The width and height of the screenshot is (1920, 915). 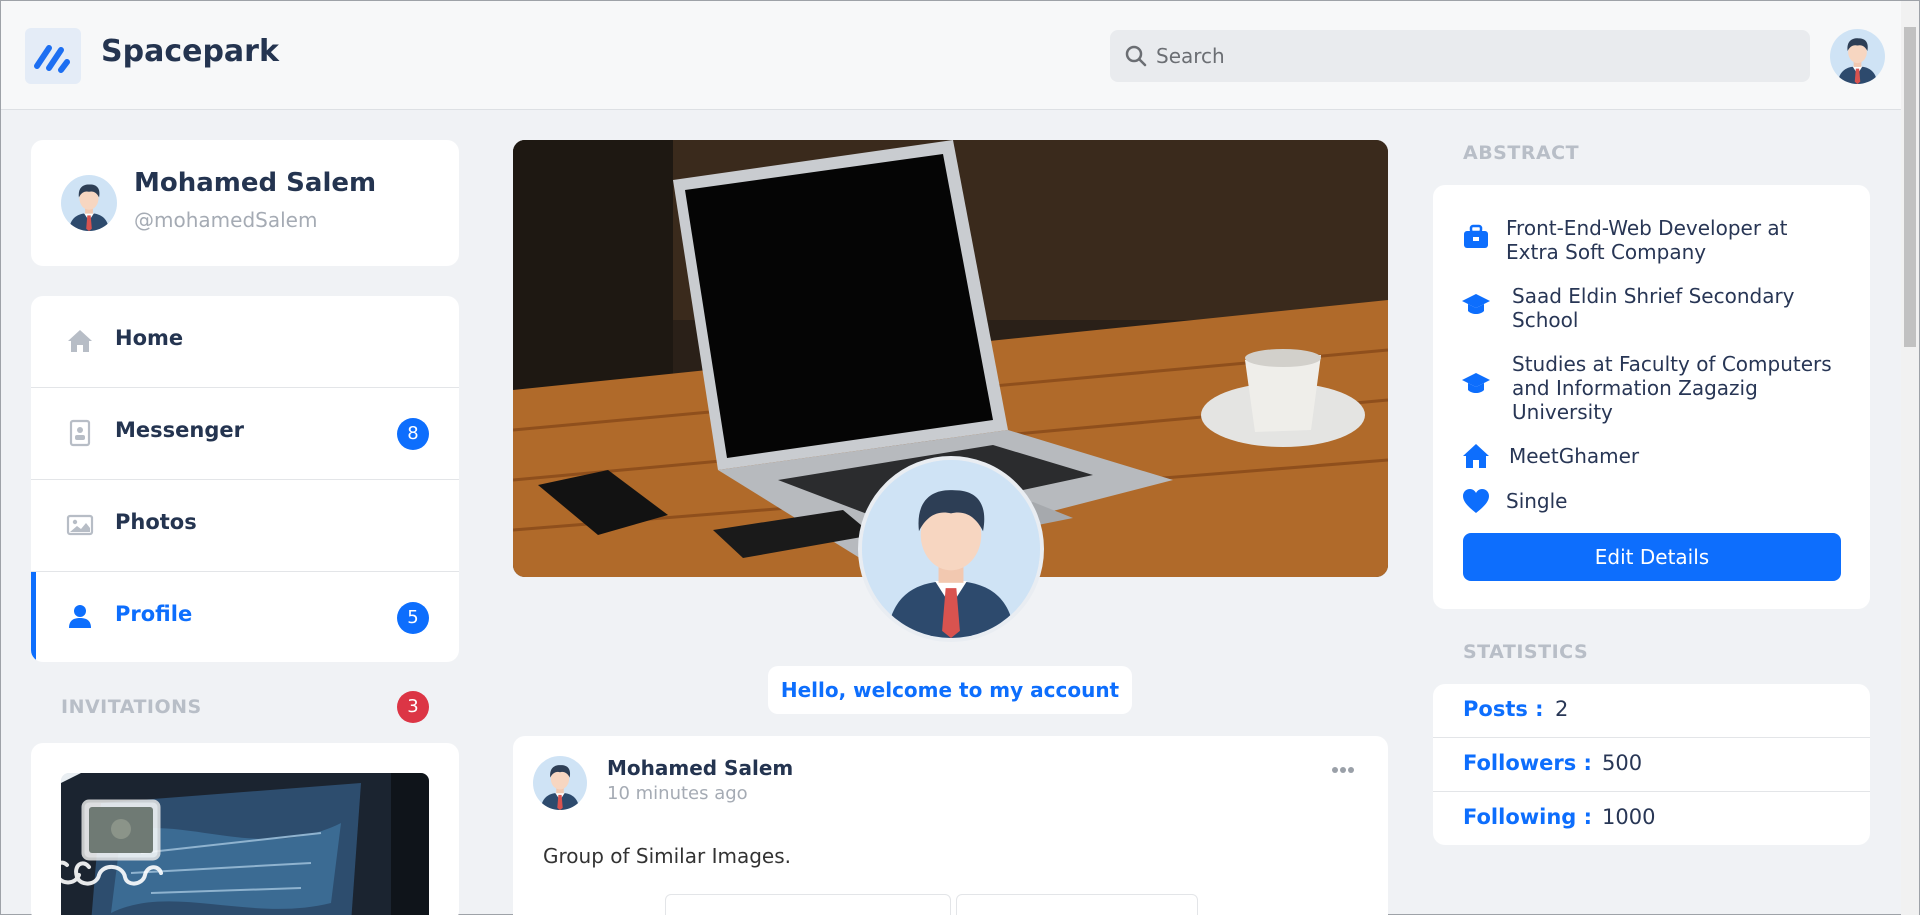 I want to click on sidebar-item-label: Home, so click(x=149, y=338).